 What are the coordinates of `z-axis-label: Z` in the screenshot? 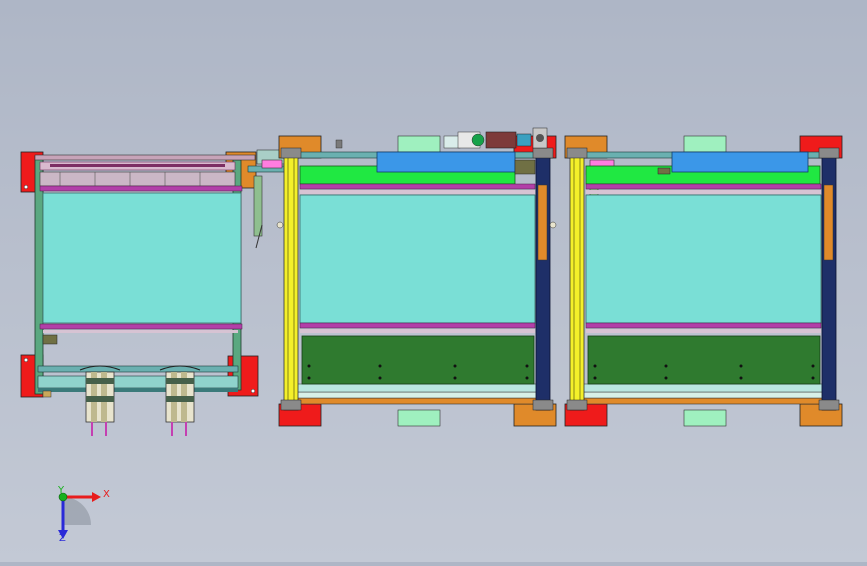 It's located at (62, 538).